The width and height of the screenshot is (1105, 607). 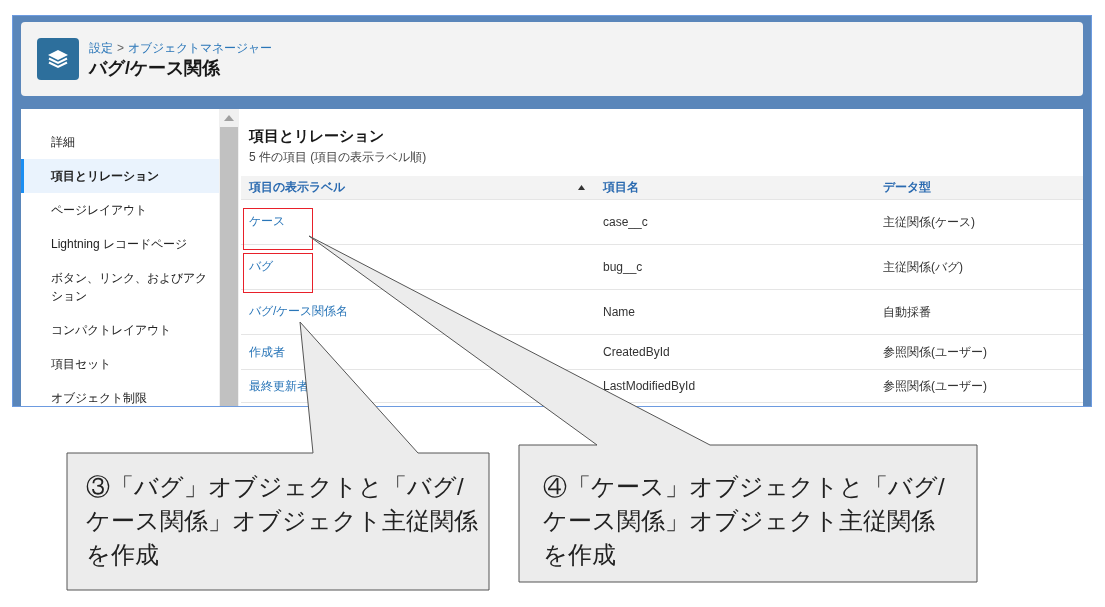 I want to click on field-label-link: 作成者, so click(x=267, y=351).